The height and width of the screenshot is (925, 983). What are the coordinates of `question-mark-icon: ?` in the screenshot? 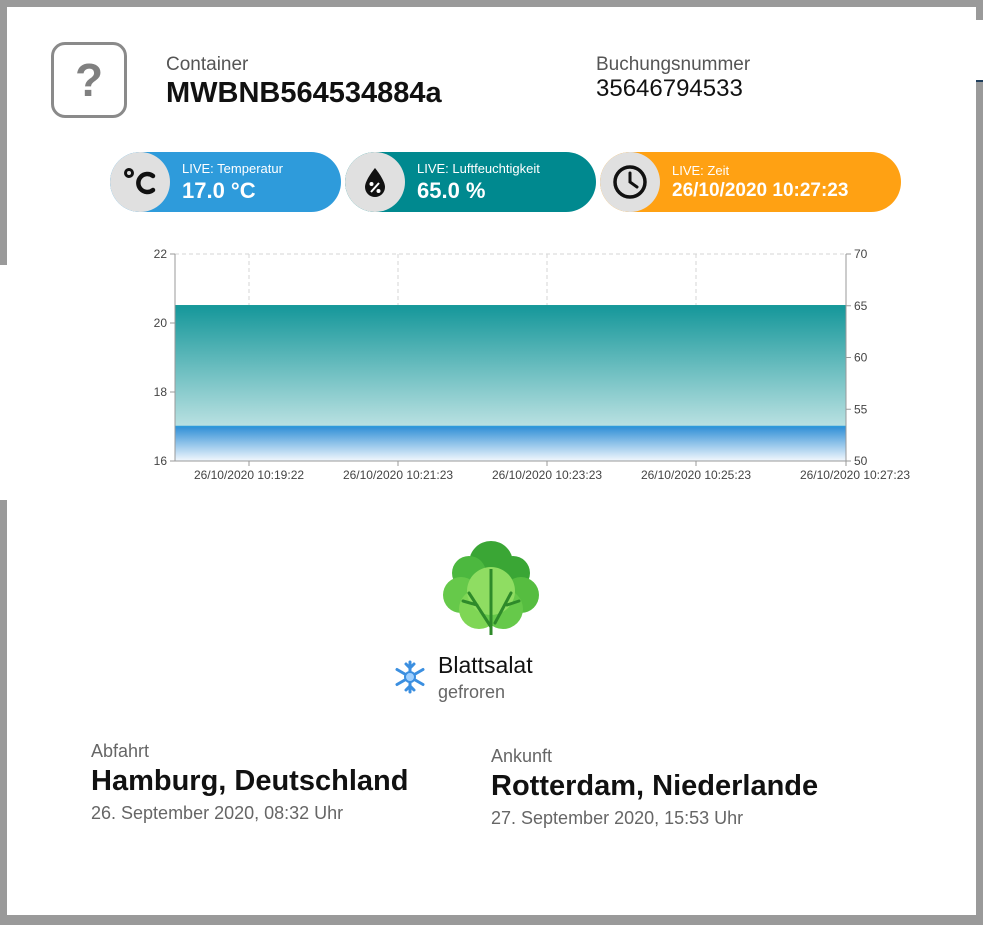 It's located at (89, 80).